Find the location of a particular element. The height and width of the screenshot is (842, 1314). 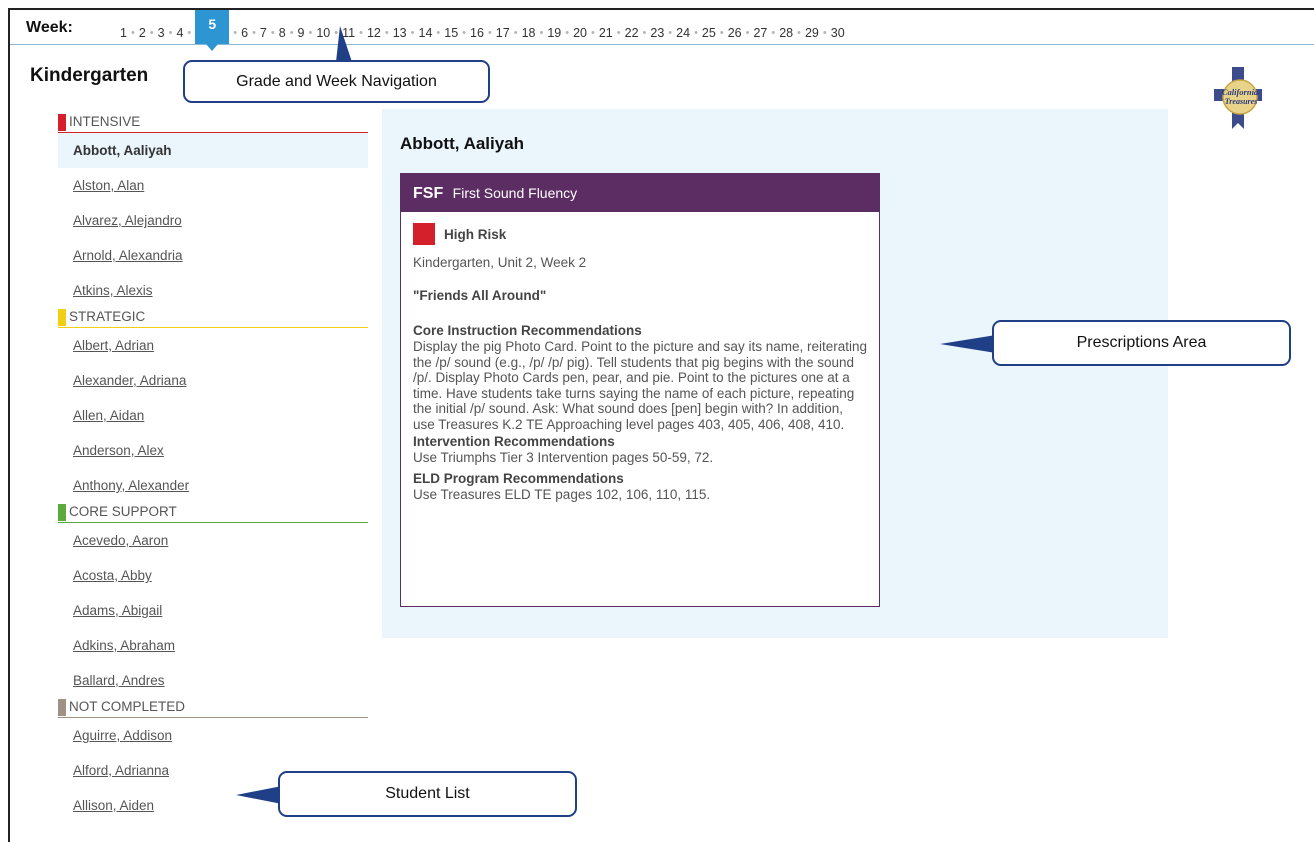

week-17: 17 is located at coordinates (503, 33).